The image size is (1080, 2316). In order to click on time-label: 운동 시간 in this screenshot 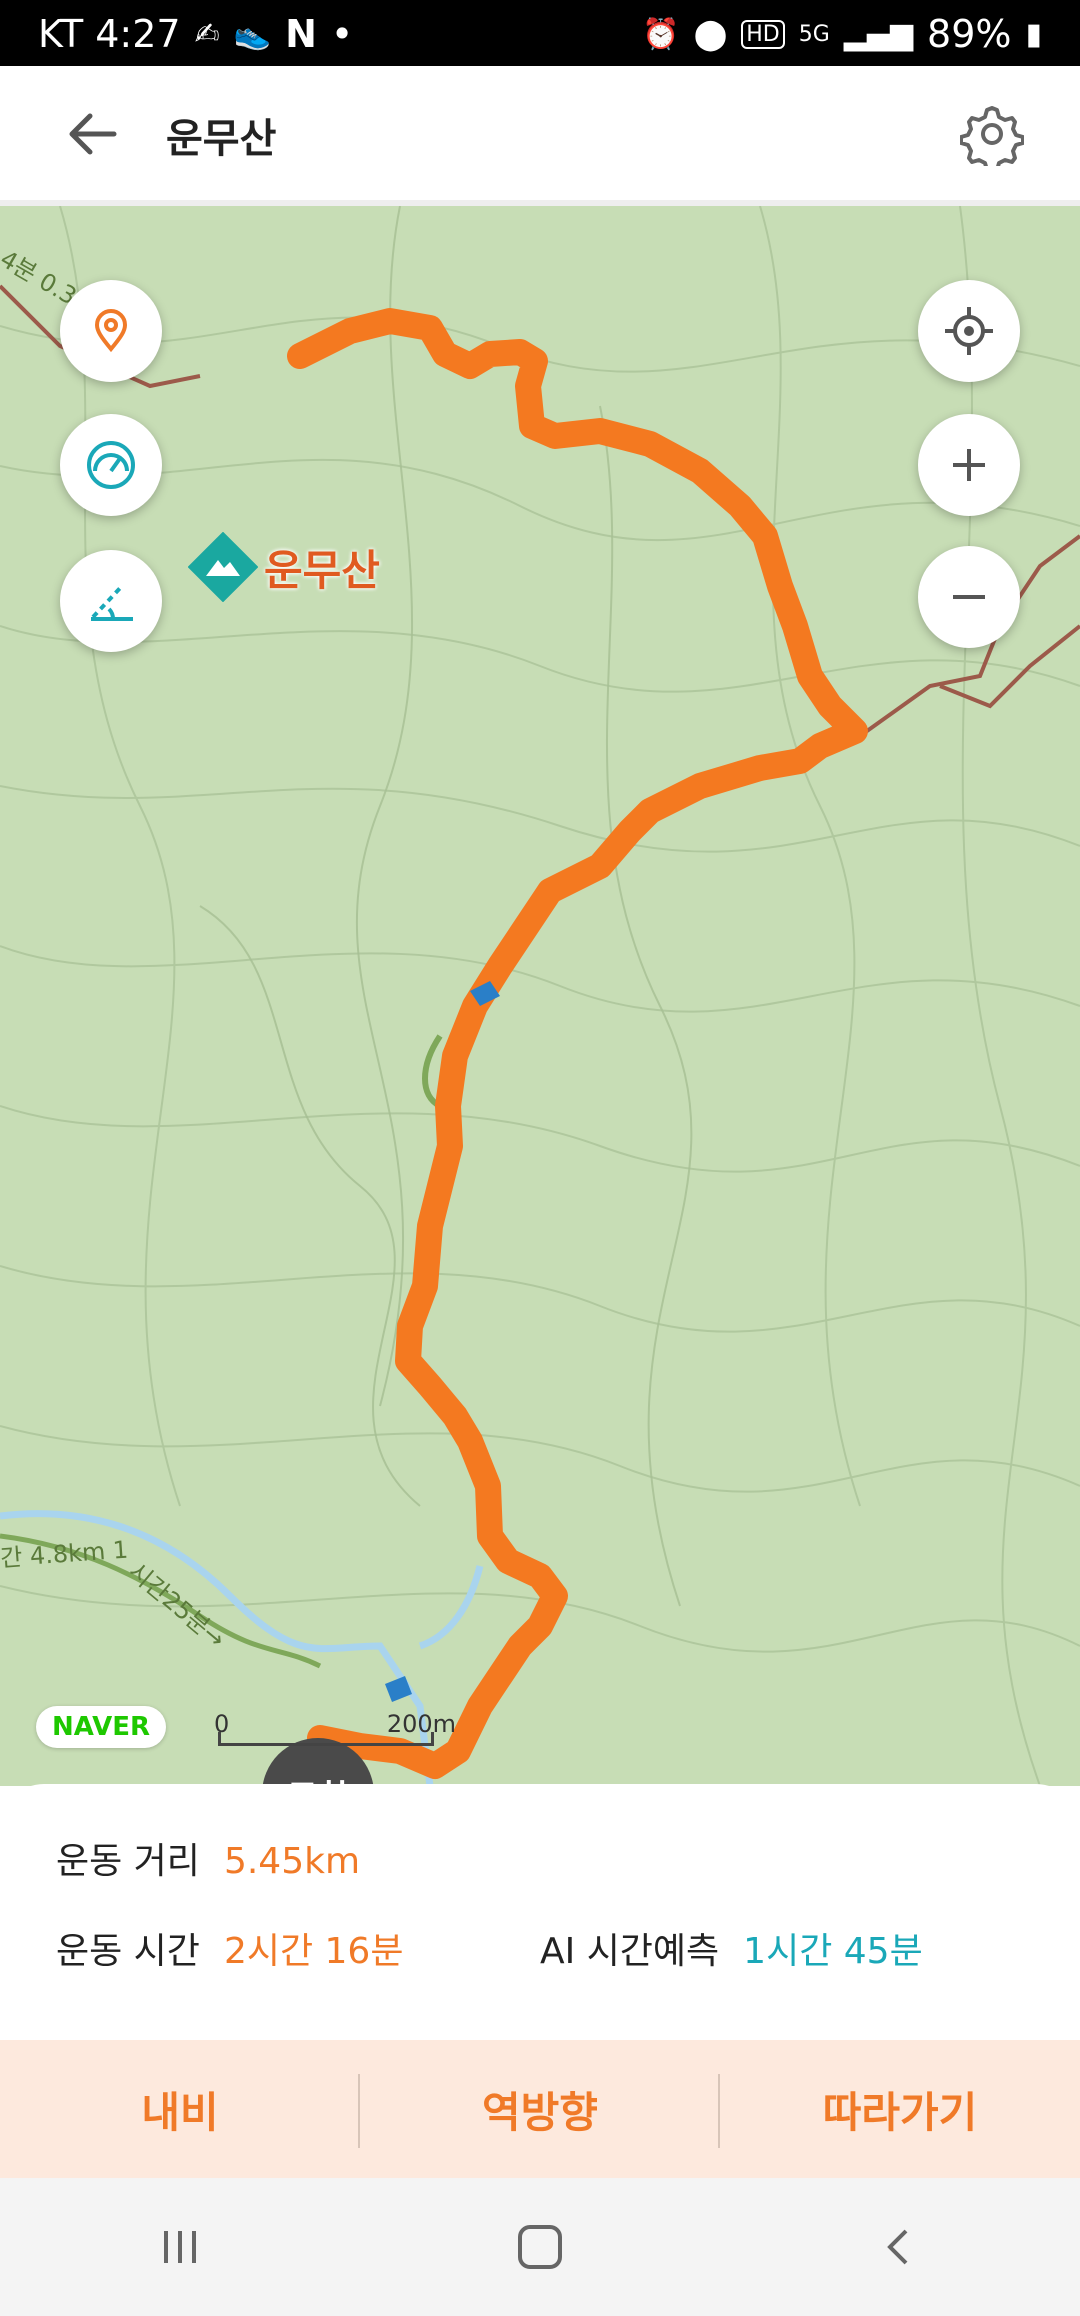, I will do `click(128, 1951)`.